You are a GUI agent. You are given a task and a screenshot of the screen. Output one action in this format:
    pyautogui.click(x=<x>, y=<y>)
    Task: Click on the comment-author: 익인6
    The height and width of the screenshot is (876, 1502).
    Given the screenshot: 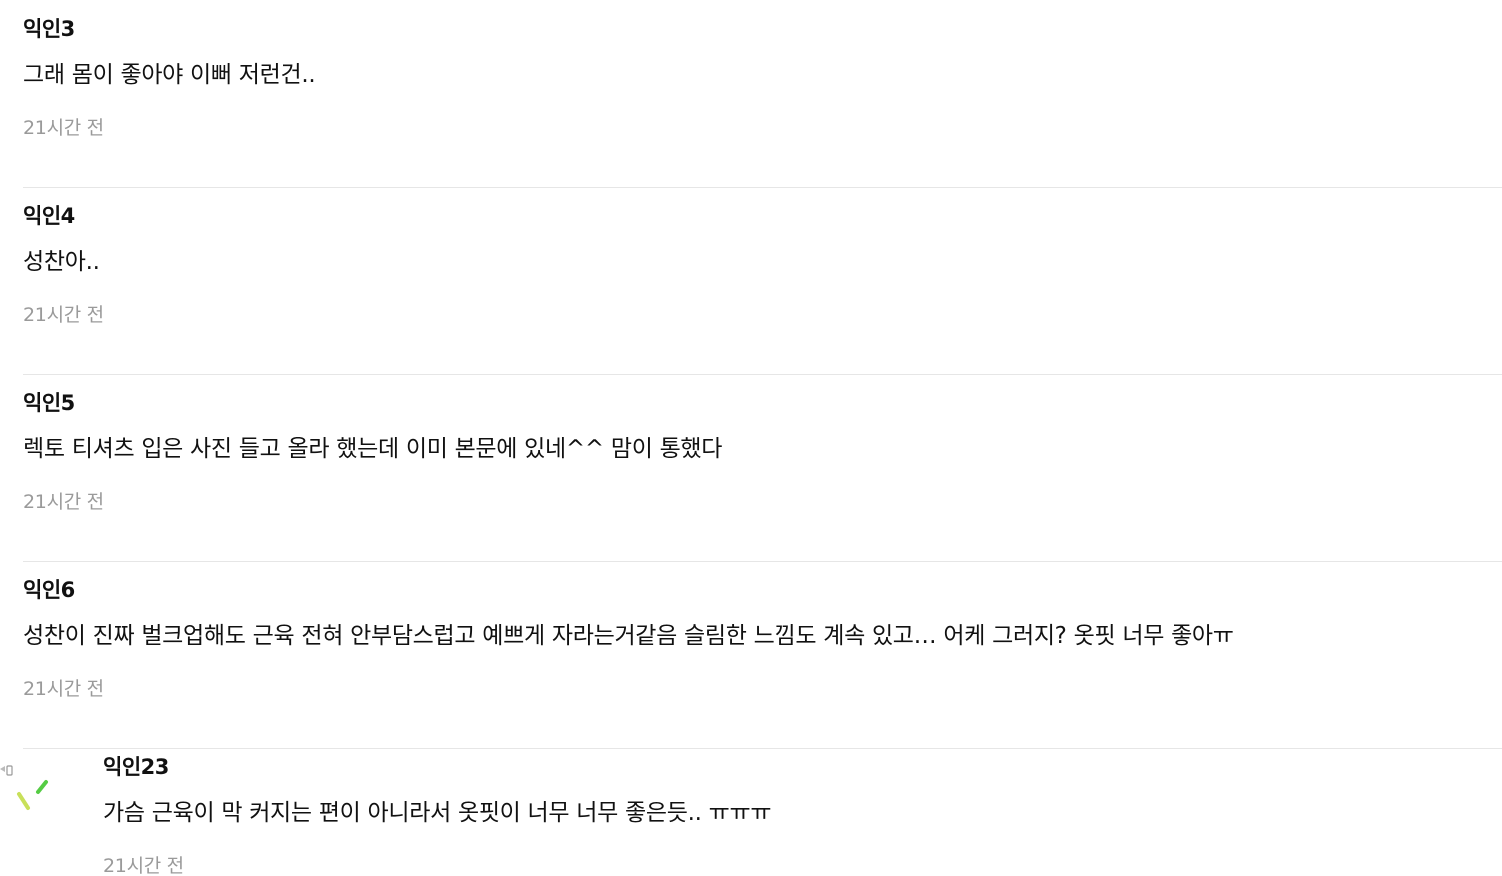 What is the action you would take?
    pyautogui.click(x=49, y=590)
    